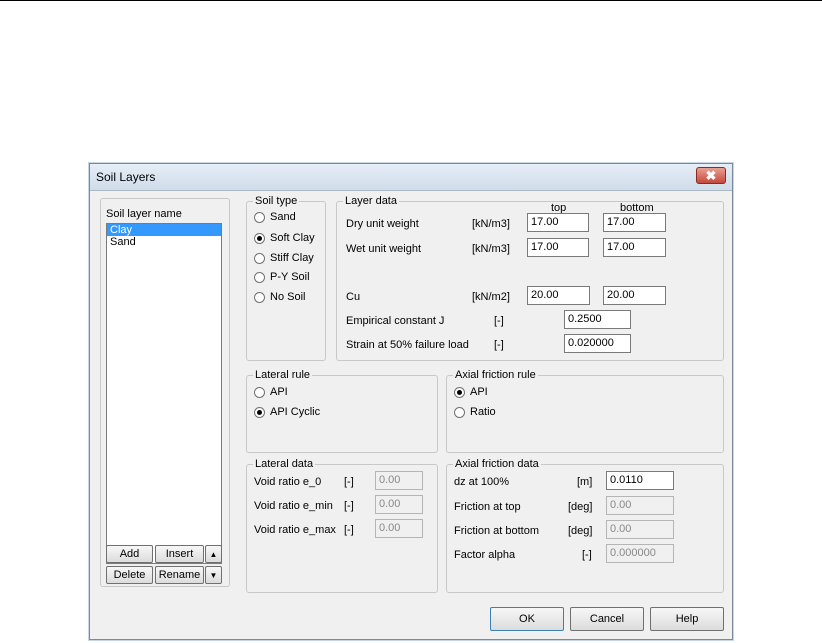  What do you see at coordinates (292, 258) in the screenshot?
I see `radio-stiff-clay-label: Stiff Clay` at bounding box center [292, 258].